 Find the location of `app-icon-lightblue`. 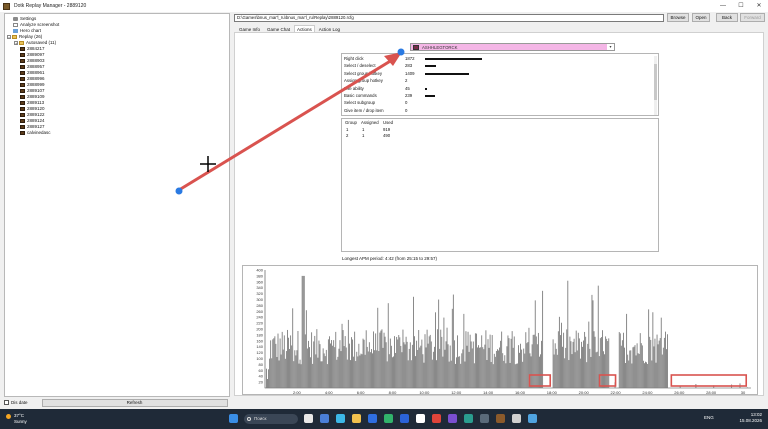

app-icon-lightblue is located at coordinates (532, 418).